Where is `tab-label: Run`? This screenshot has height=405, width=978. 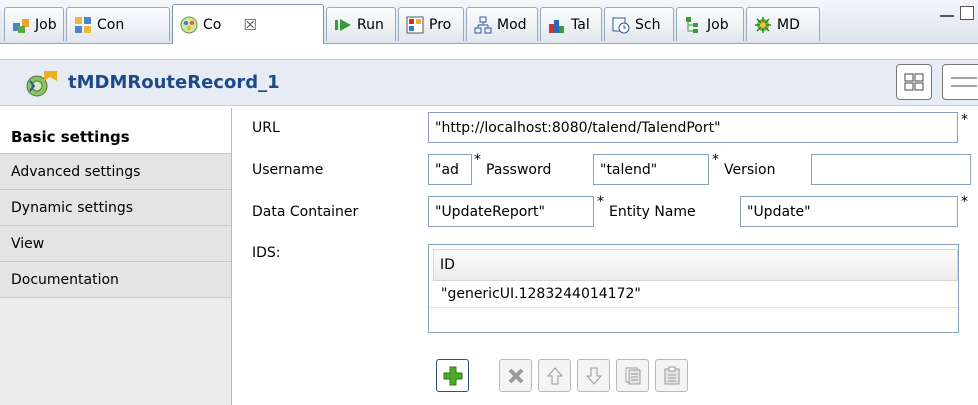 tab-label: Run is located at coordinates (370, 24).